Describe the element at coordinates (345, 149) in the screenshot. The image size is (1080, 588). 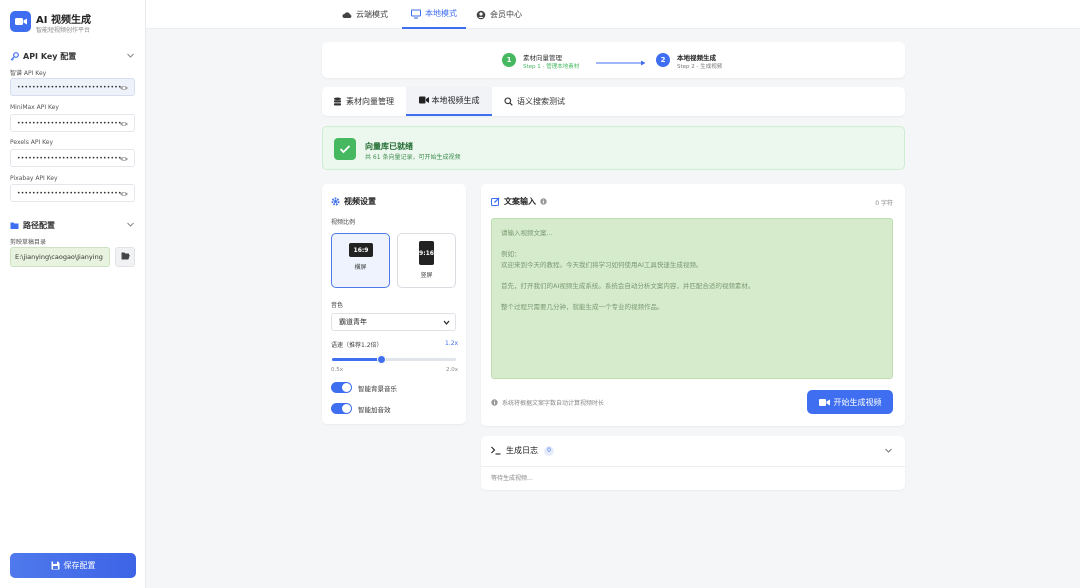
I see `check-icon` at that location.